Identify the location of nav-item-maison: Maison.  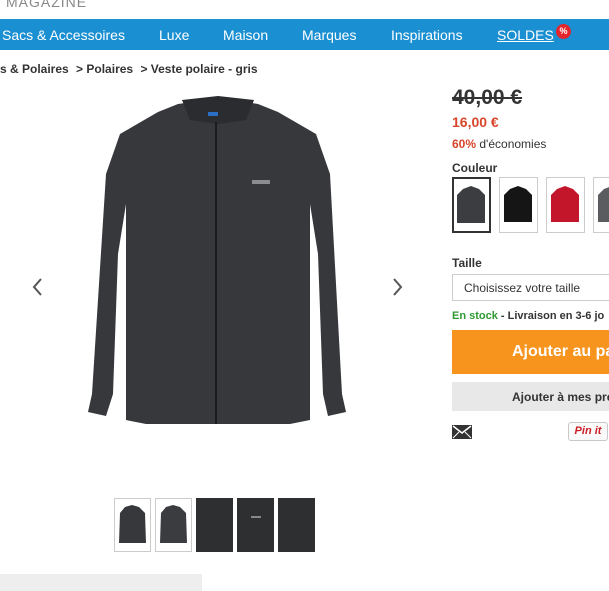
(245, 35).